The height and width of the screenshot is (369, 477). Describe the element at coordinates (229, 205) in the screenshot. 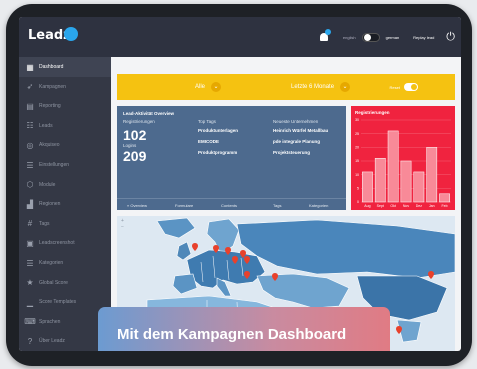

I see `tab-contents: Contents` at that location.